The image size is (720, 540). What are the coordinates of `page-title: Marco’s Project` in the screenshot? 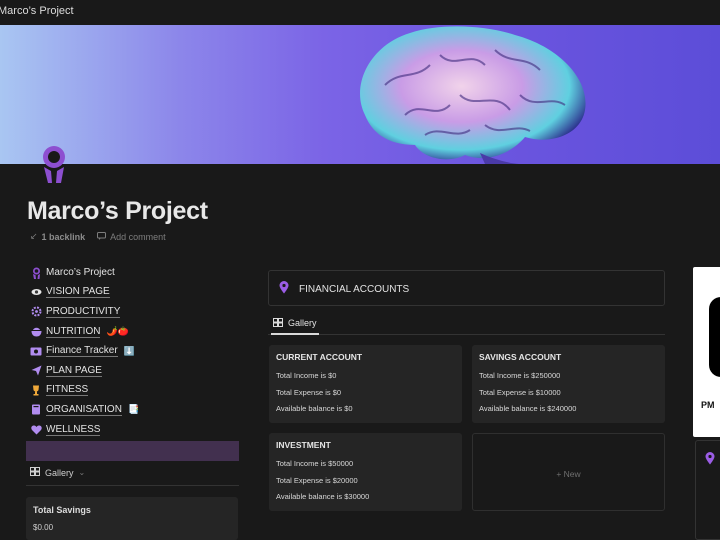 It's located at (117, 211).